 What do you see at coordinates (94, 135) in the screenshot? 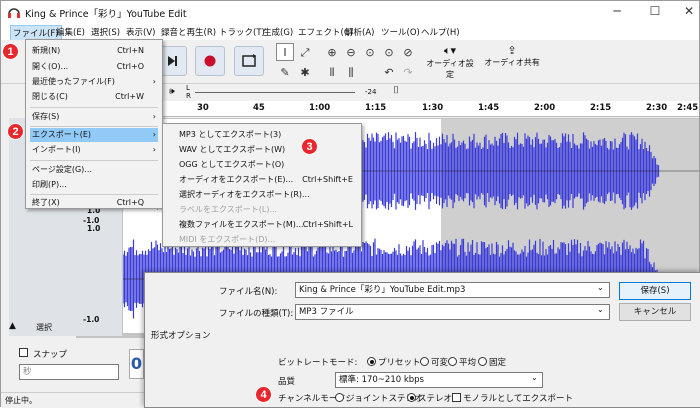
I see `menu-item-export: エクスポート(E) ›` at bounding box center [94, 135].